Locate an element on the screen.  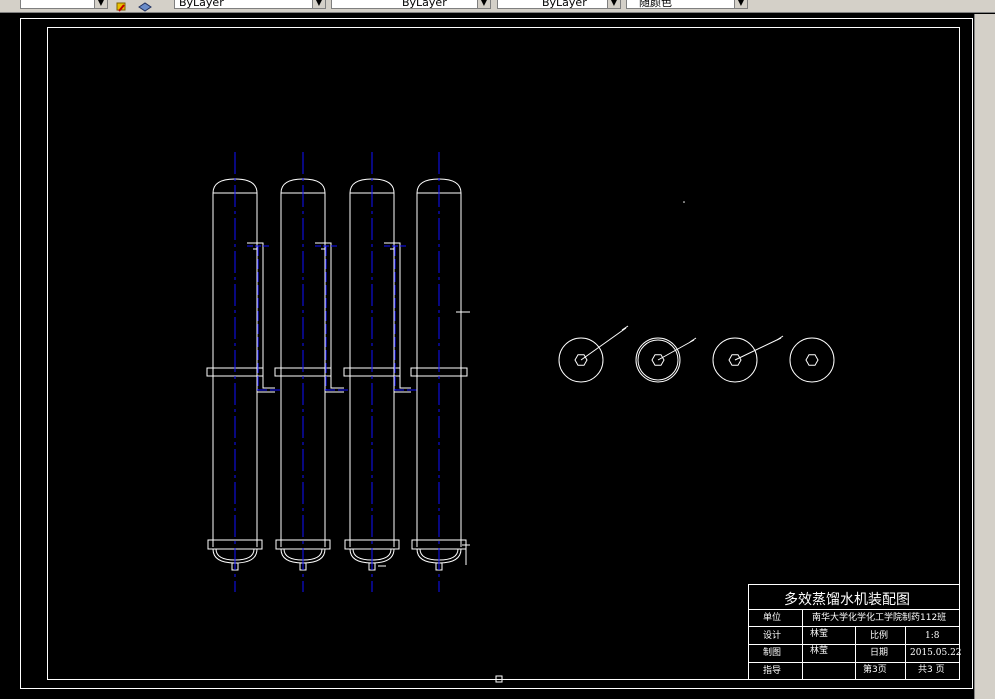
scale-value: 1:8 is located at coordinates (932, 636).